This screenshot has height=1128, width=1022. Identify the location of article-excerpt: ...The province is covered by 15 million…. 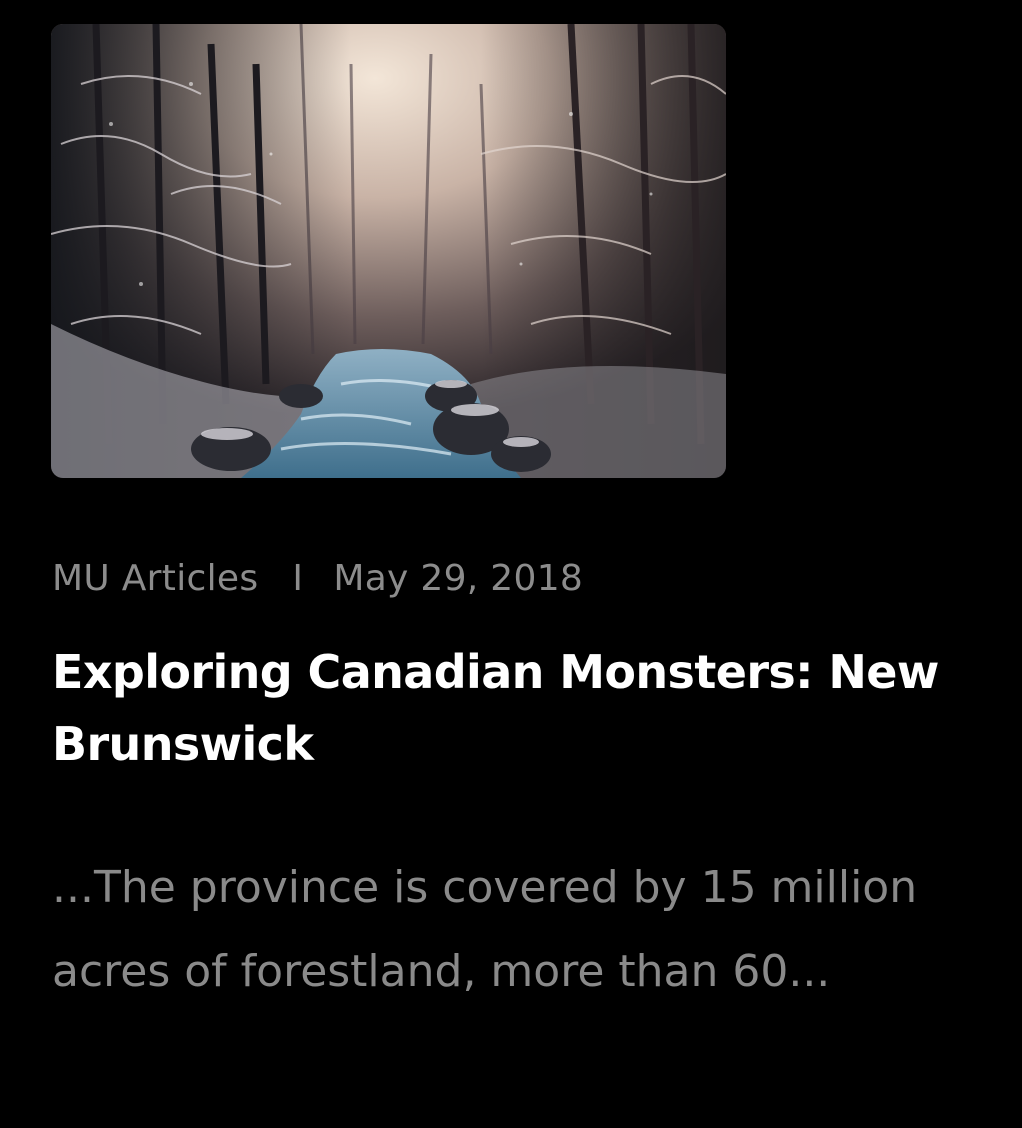
(485, 929).